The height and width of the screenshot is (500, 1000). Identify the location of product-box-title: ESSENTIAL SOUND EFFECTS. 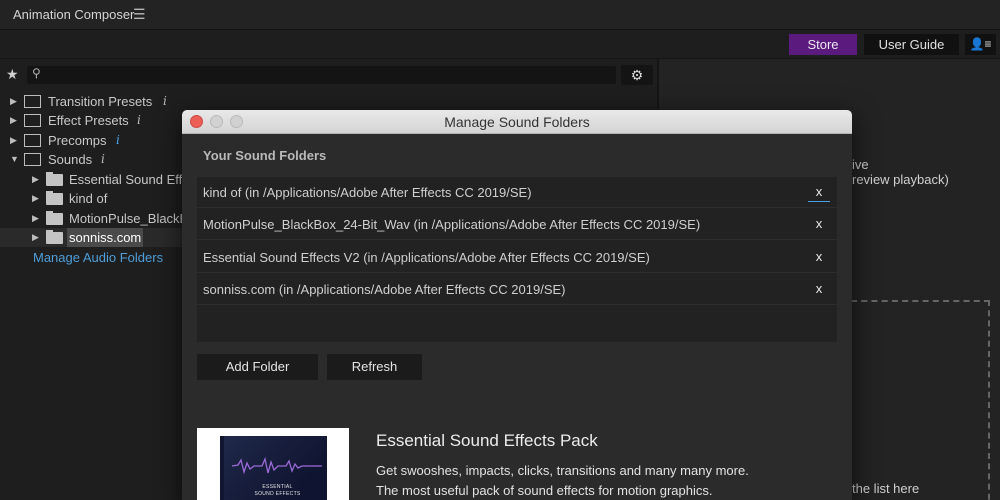
(277, 490).